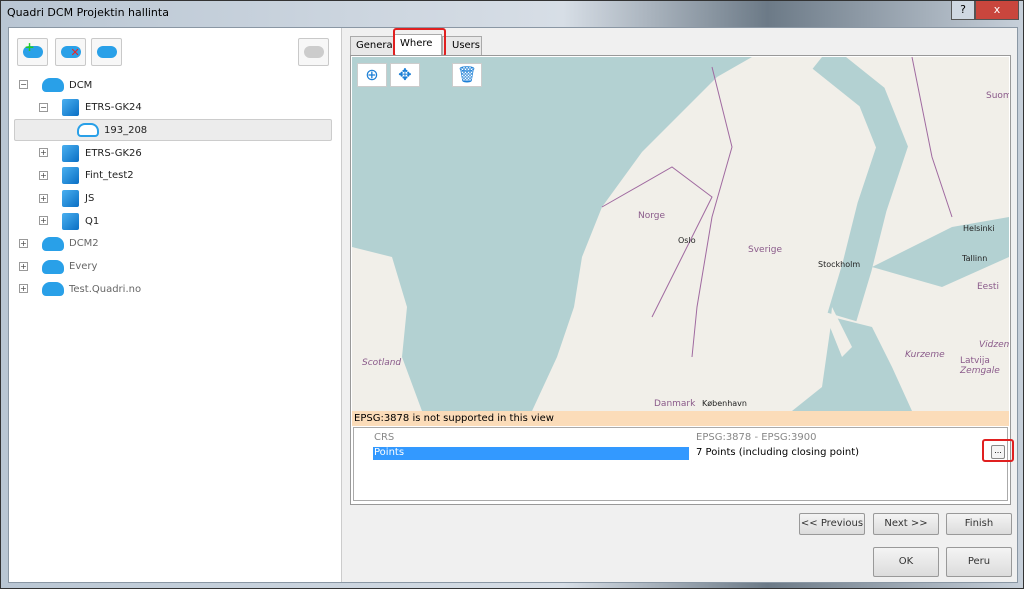  Describe the element at coordinates (419, 42) in the screenshot. I see `highlight-where-tab` at that location.